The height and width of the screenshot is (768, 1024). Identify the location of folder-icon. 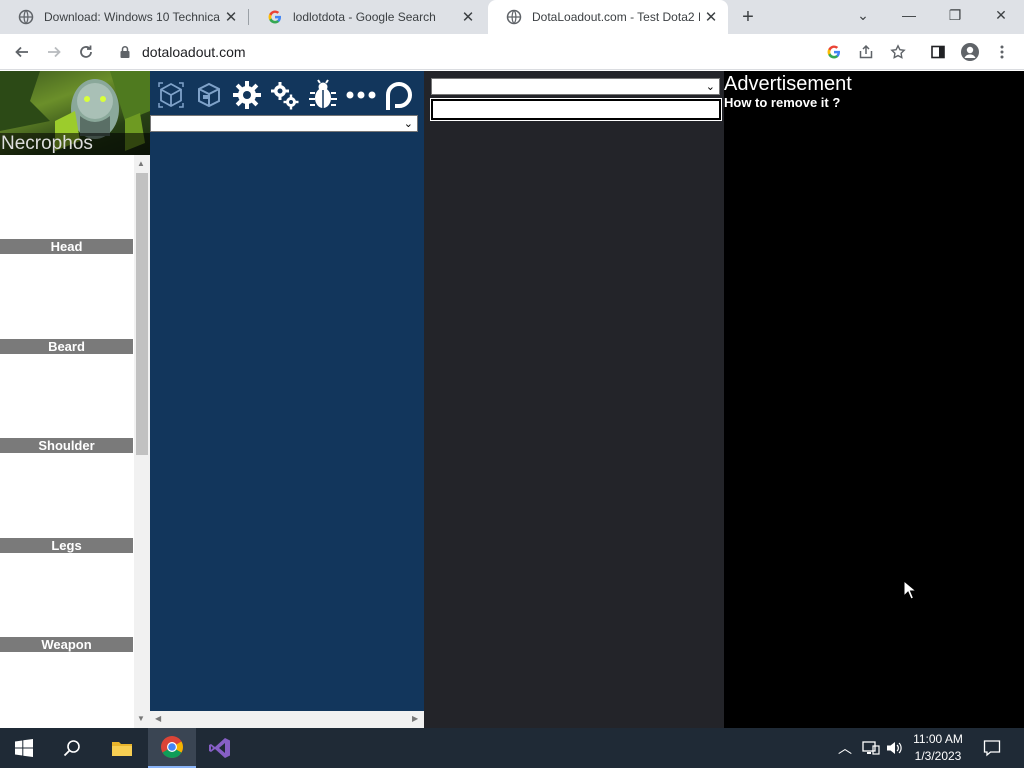
(122, 749).